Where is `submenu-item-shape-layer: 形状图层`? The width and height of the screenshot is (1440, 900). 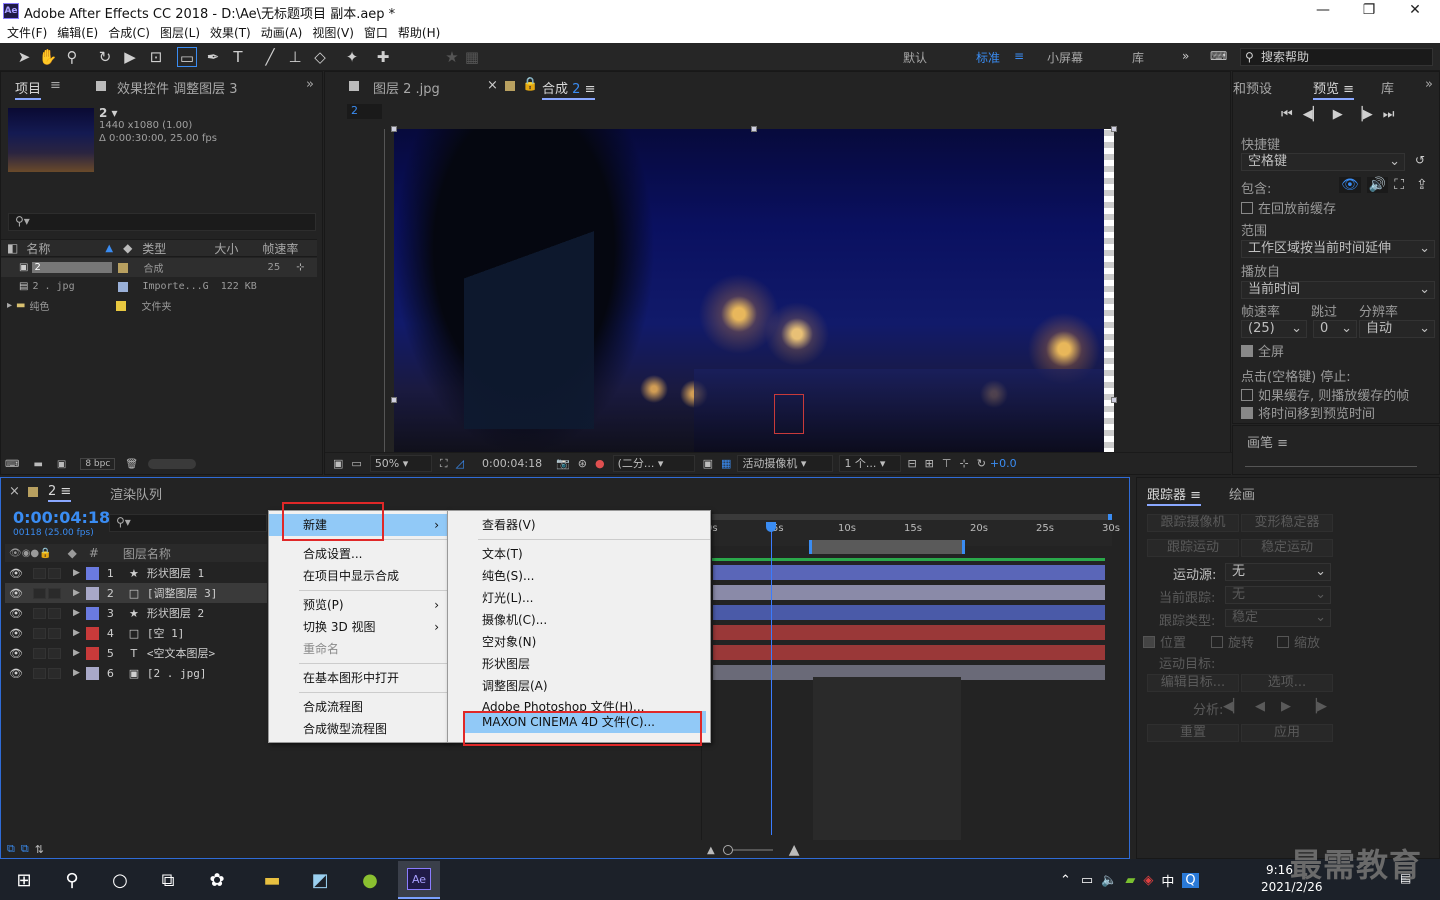 submenu-item-shape-layer: 形状图层 is located at coordinates (579, 664).